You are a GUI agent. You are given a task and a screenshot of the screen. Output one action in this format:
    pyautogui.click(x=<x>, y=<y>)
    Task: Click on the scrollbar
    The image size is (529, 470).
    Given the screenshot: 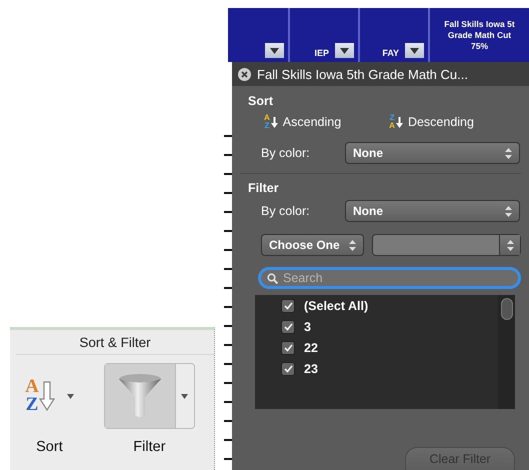 What is the action you would take?
    pyautogui.click(x=506, y=352)
    